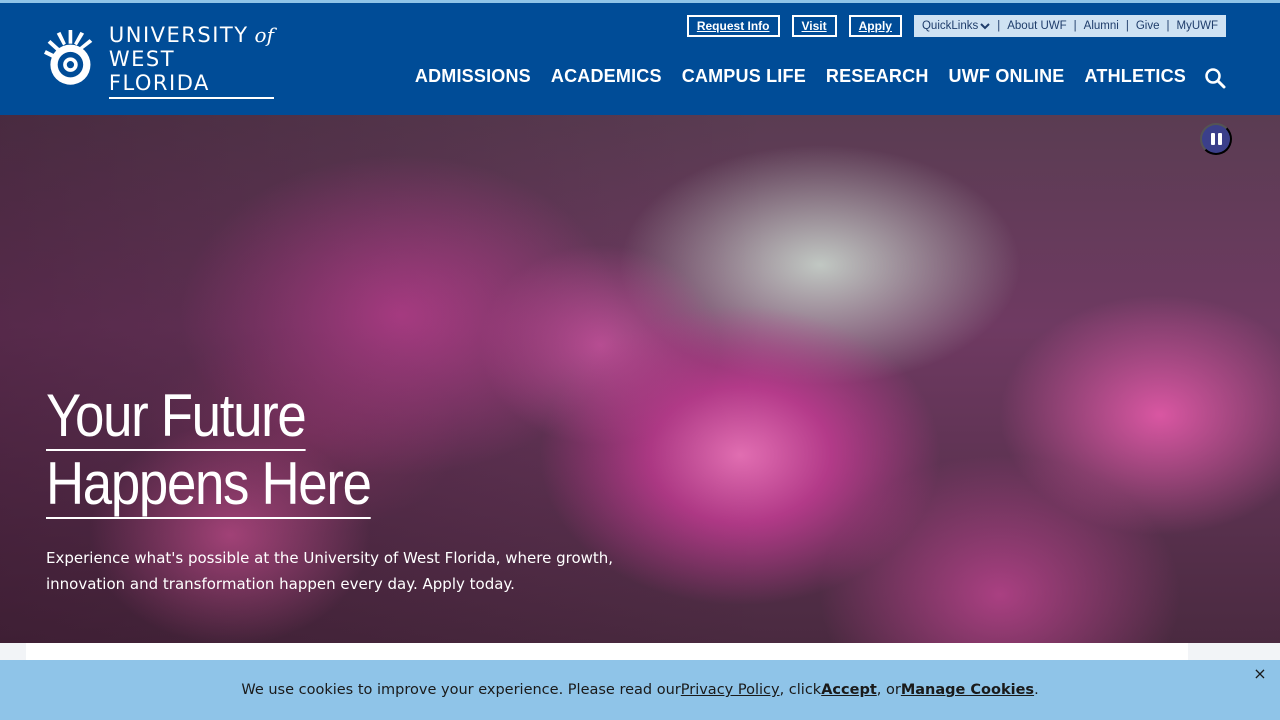  What do you see at coordinates (730, 690) in the screenshot?
I see `privacy-policy-link: Privacy Policy` at bounding box center [730, 690].